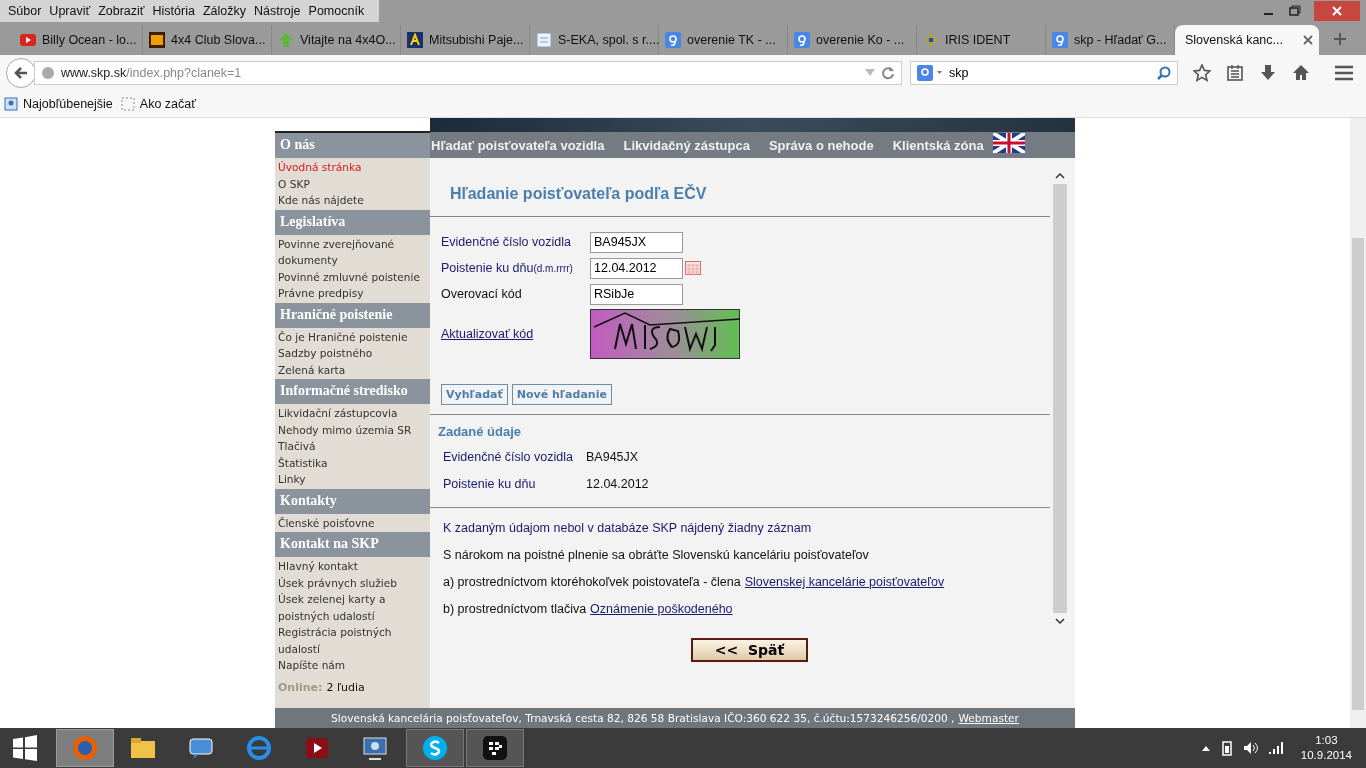 The width and height of the screenshot is (1366, 768). What do you see at coordinates (888, 72) in the screenshot?
I see `reload-icon` at bounding box center [888, 72].